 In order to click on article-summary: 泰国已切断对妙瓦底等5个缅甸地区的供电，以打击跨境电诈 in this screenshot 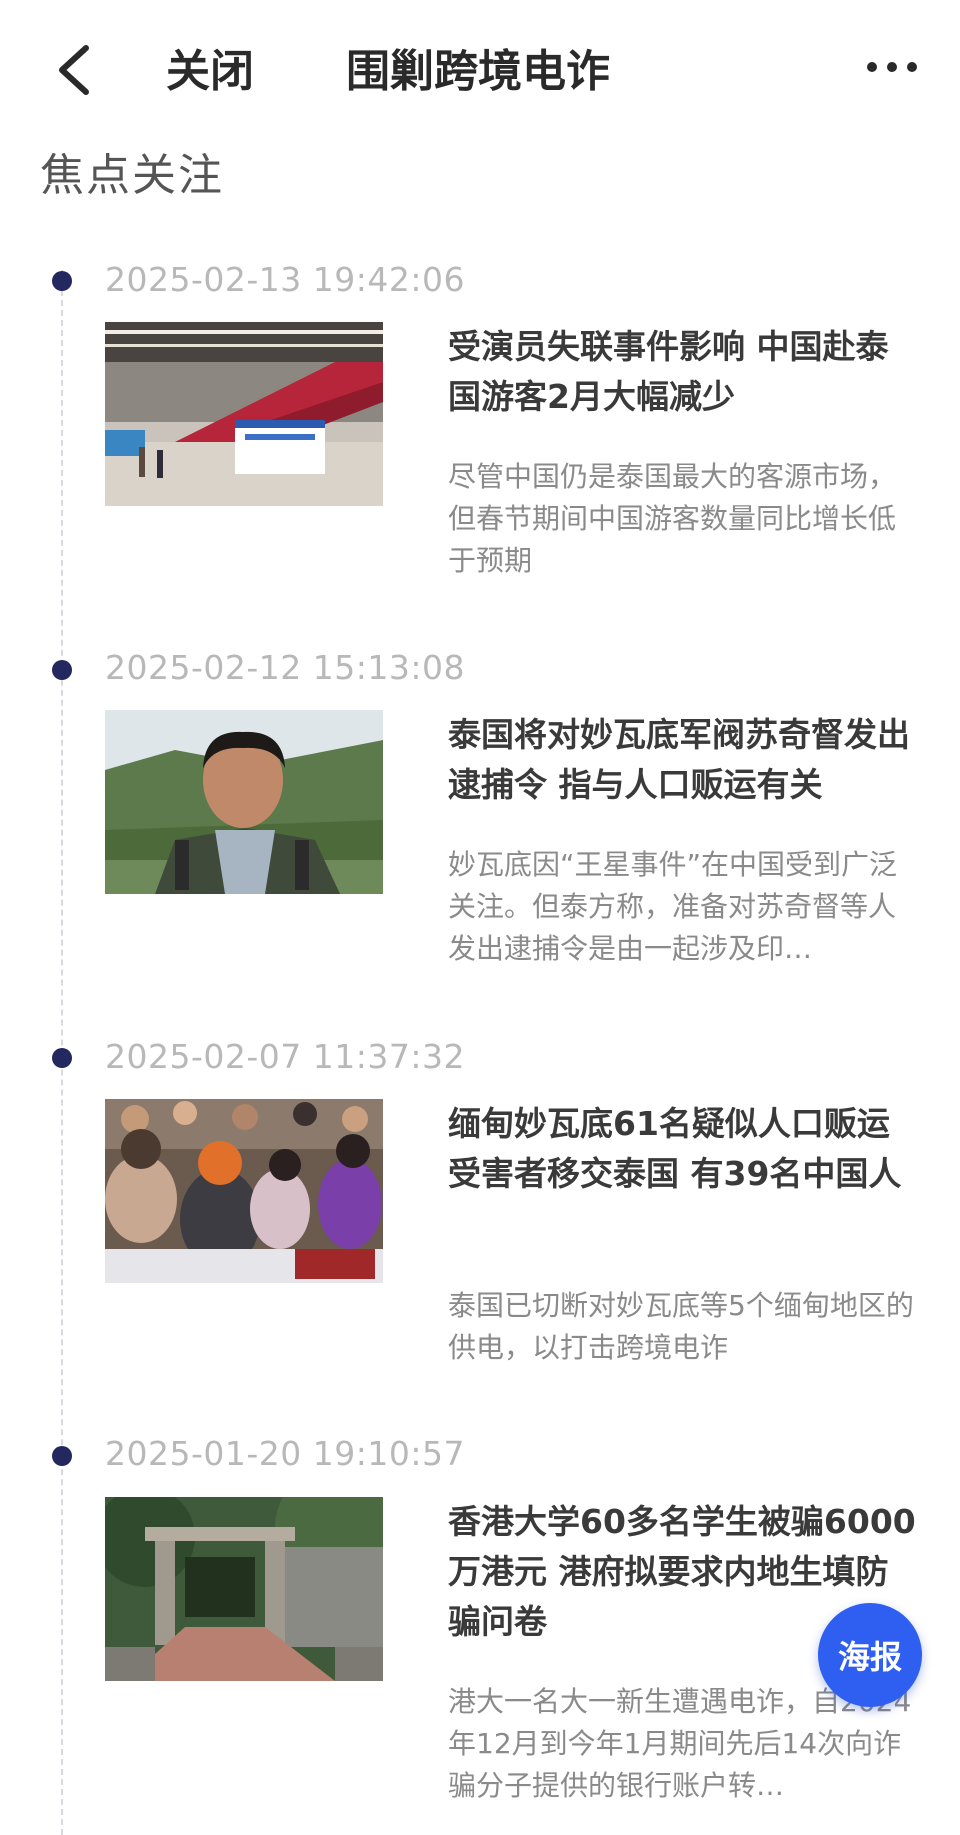, I will do `click(681, 1326)`.